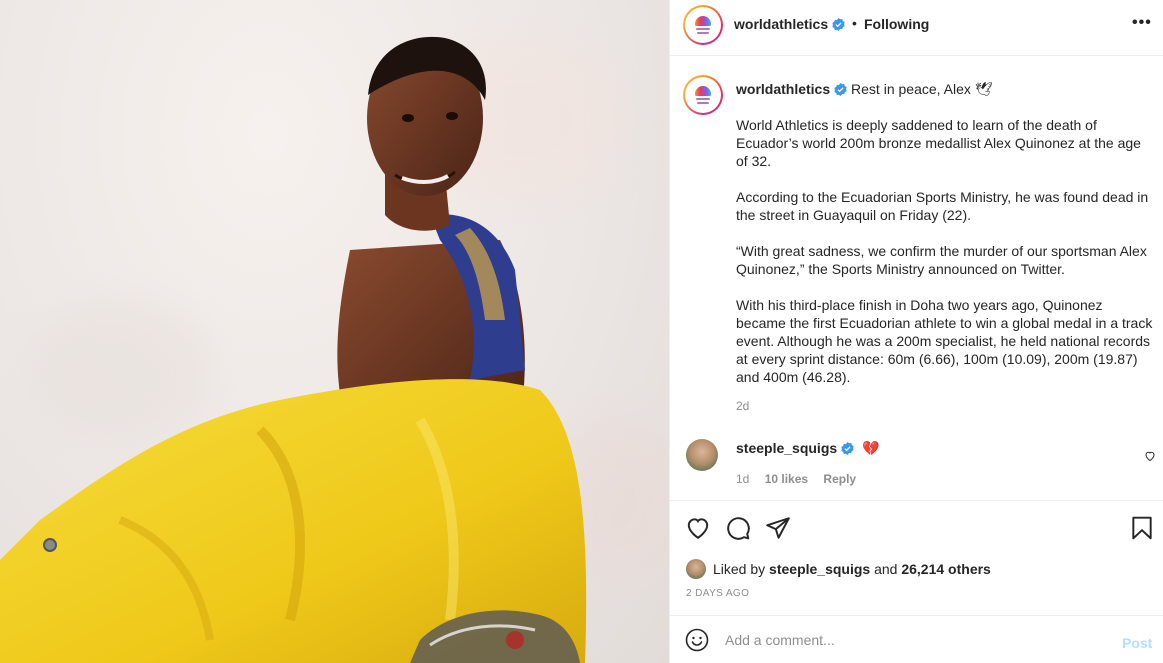 Image resolution: width=1163 pixels, height=663 pixels. Describe the element at coordinates (786, 448) in the screenshot. I see `commenter-username: steeple_squigs` at that location.